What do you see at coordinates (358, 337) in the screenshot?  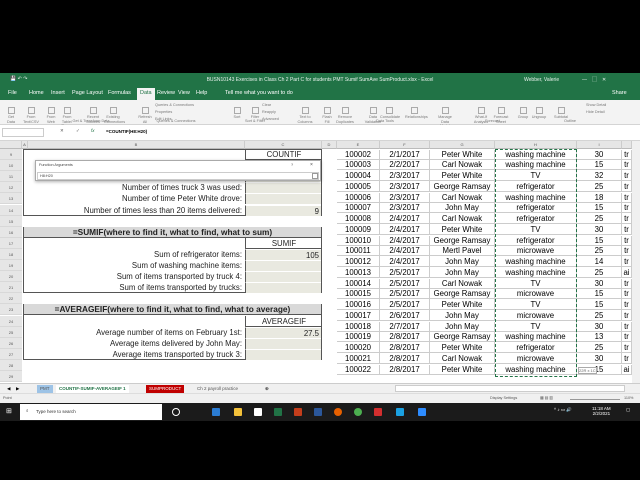 I see `data-cell: 100019` at bounding box center [358, 337].